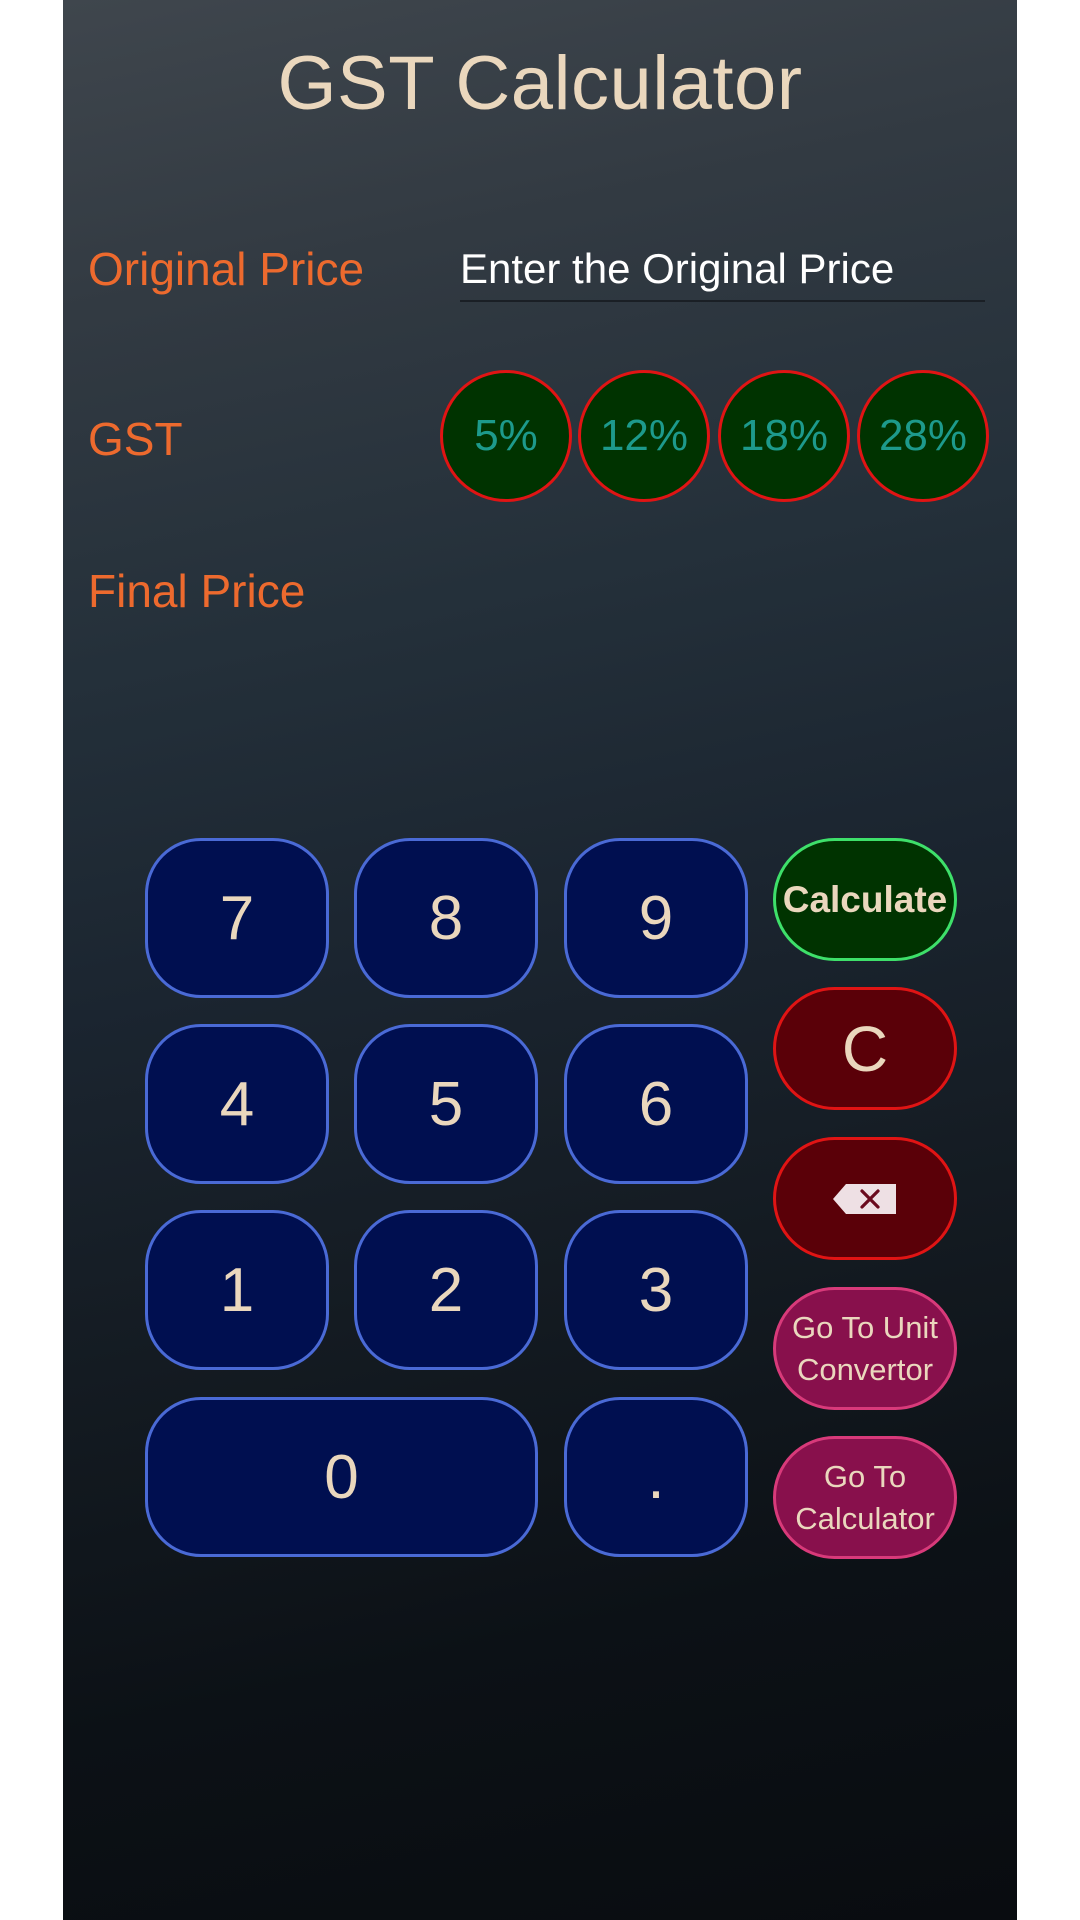  I want to click on key-decimal: ., so click(656, 1477).